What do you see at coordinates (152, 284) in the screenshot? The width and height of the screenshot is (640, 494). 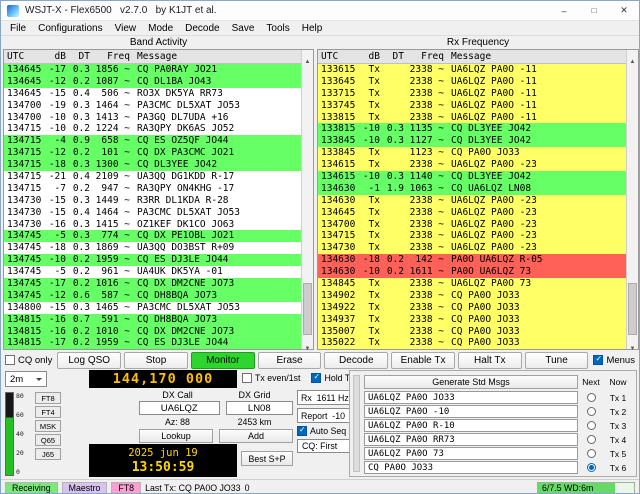 I see `decode-row: 134745 -17 0.2 1016 ~ CQ DX DM2CNE JO73` at bounding box center [152, 284].